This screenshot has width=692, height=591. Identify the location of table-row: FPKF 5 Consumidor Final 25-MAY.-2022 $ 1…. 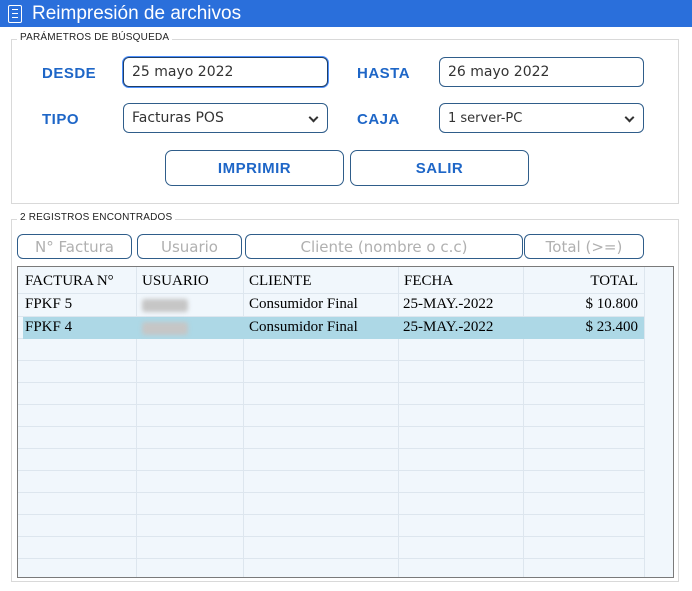
(333, 305).